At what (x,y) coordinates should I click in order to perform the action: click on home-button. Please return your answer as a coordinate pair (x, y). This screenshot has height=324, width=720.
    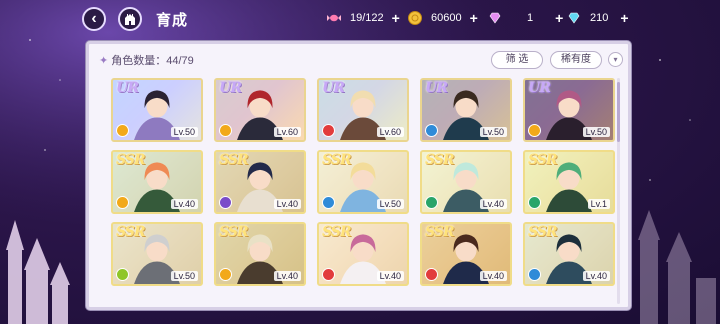
    Looking at the image, I should click on (130, 19).